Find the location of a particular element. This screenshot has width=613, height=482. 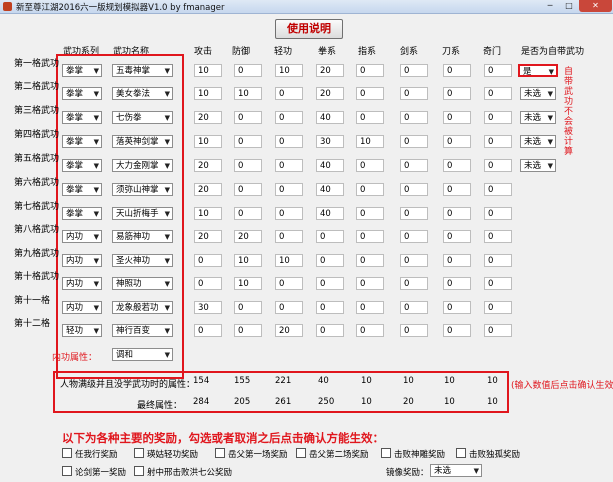

skill-select: 龙象般若功 ▼ is located at coordinates (142, 307).